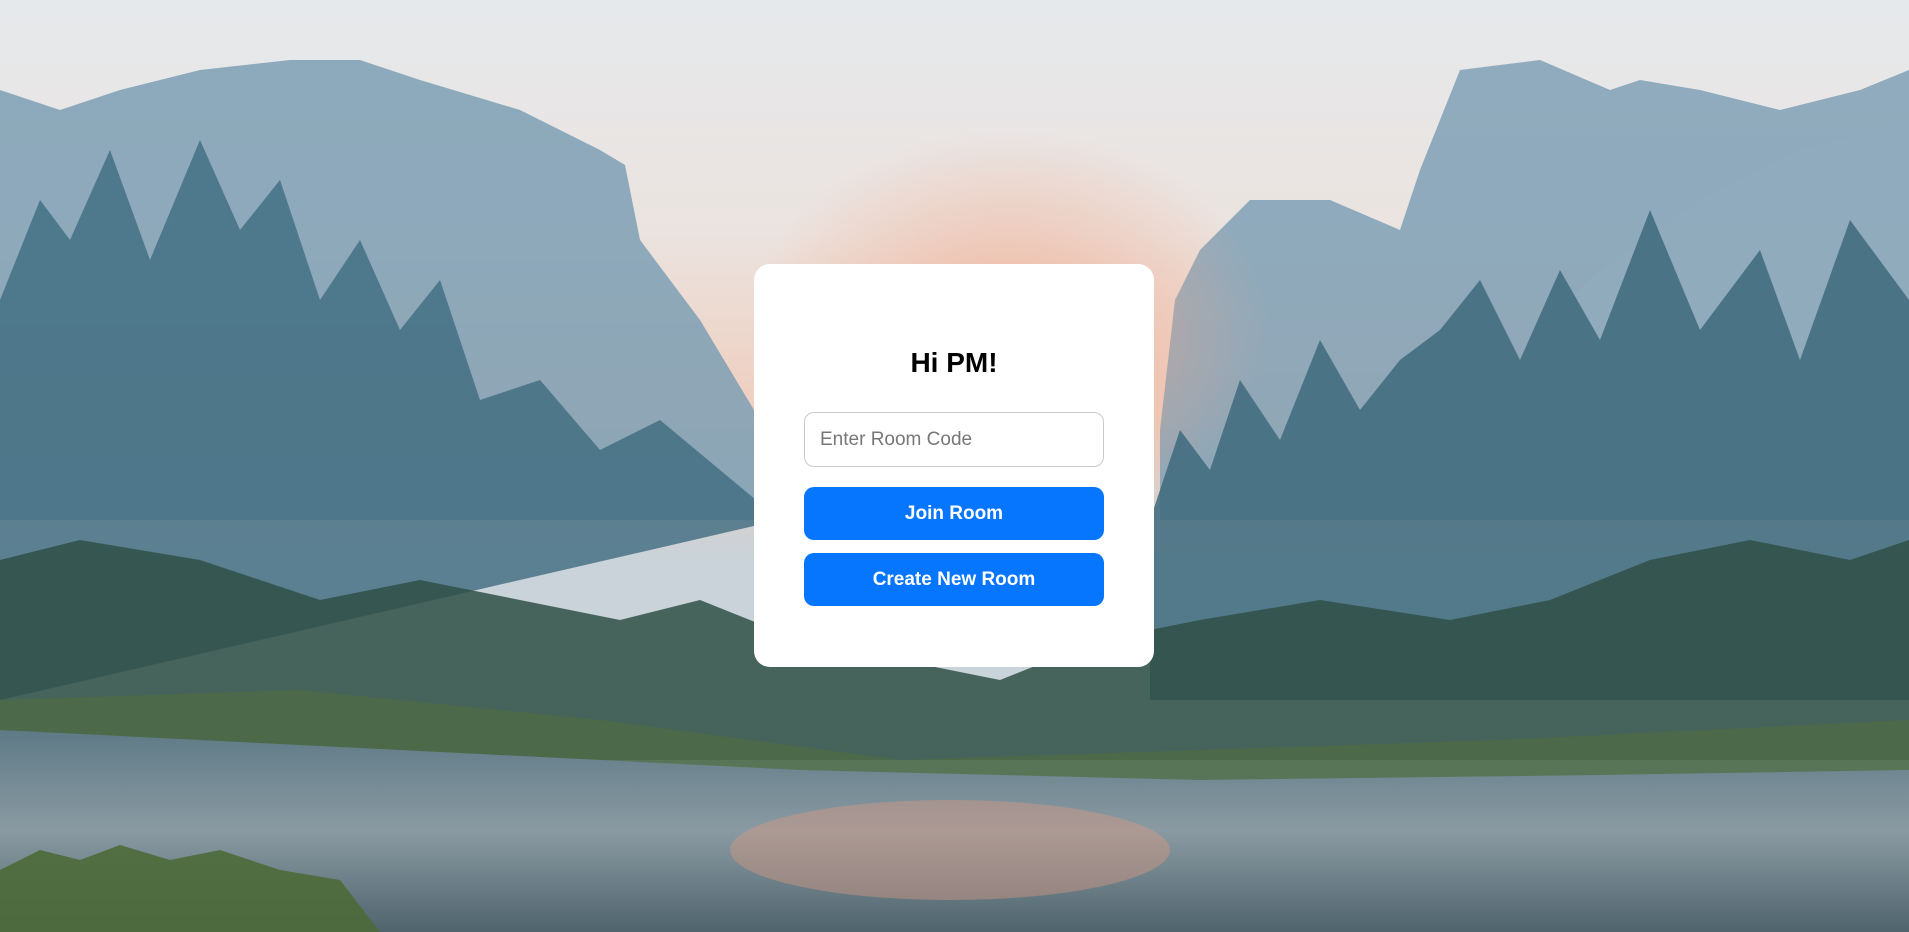 The image size is (1909, 932). What do you see at coordinates (954, 579) in the screenshot?
I see `create-new-room-button: Create New Room` at bounding box center [954, 579].